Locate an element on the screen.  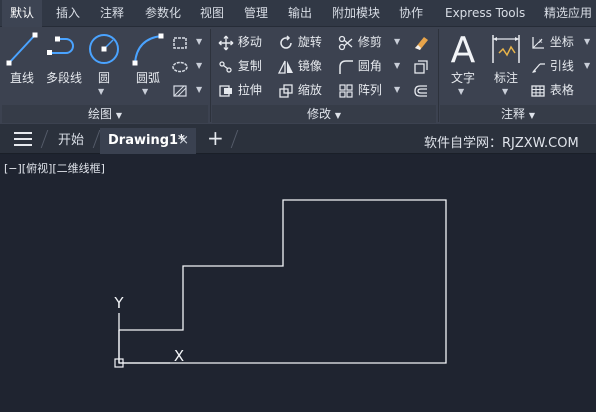
coordinate-button: x 坐标 is located at coordinates (552, 42).